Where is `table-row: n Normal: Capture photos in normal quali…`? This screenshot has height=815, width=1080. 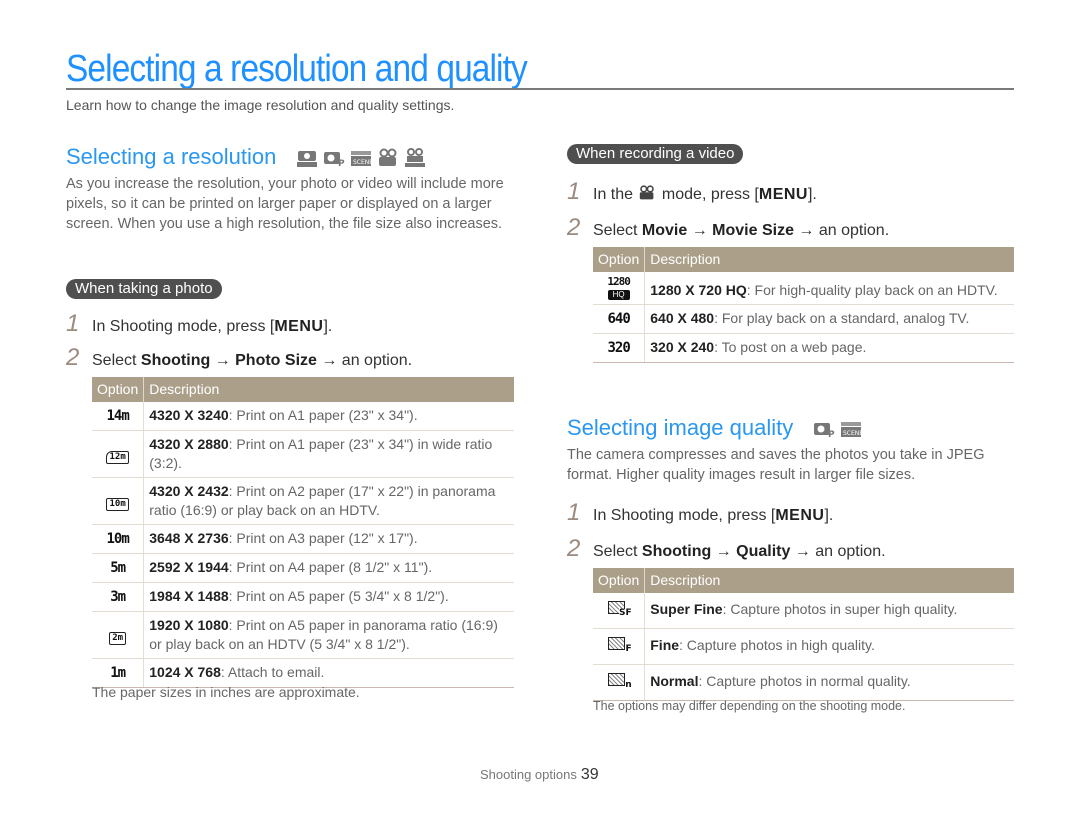 table-row: n Normal: Capture photos in normal quali… is located at coordinates (803, 682).